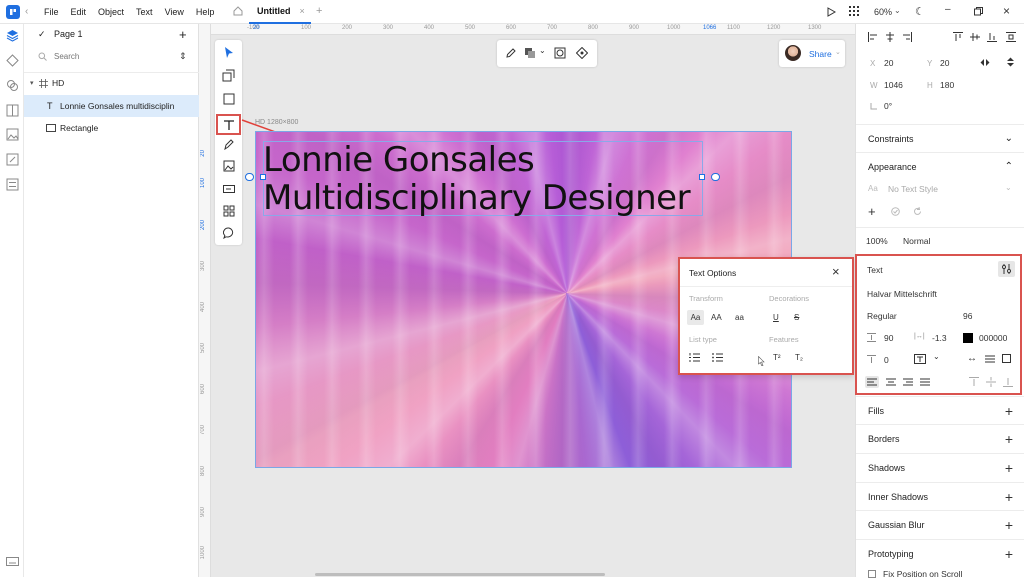  What do you see at coordinates (228, 98) in the screenshot?
I see `rectangle-tool-icon` at bounding box center [228, 98].